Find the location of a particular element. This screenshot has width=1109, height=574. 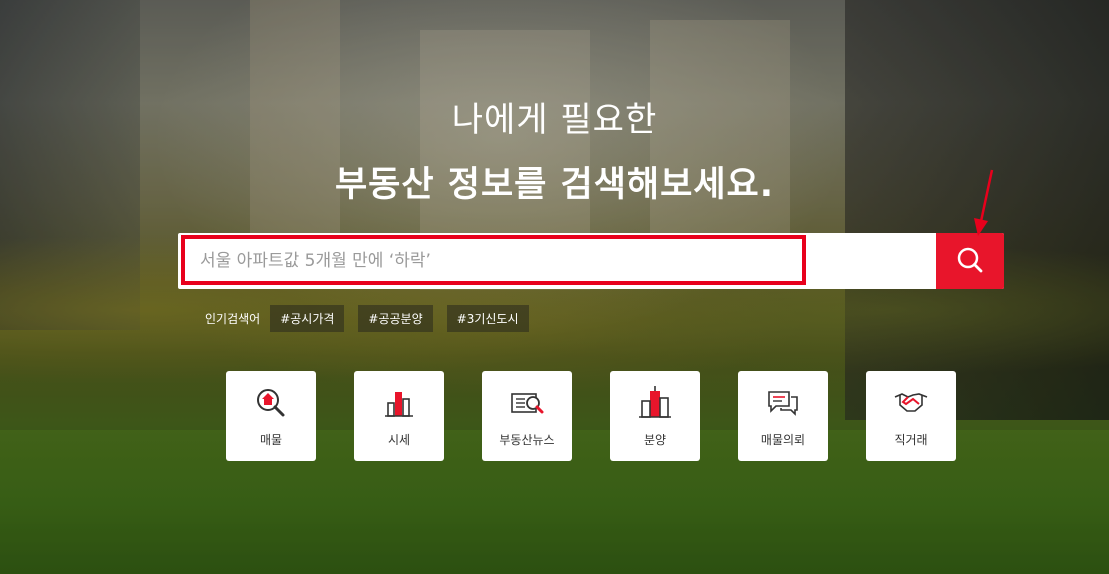

category-card-prices: 시세 is located at coordinates (399, 416).